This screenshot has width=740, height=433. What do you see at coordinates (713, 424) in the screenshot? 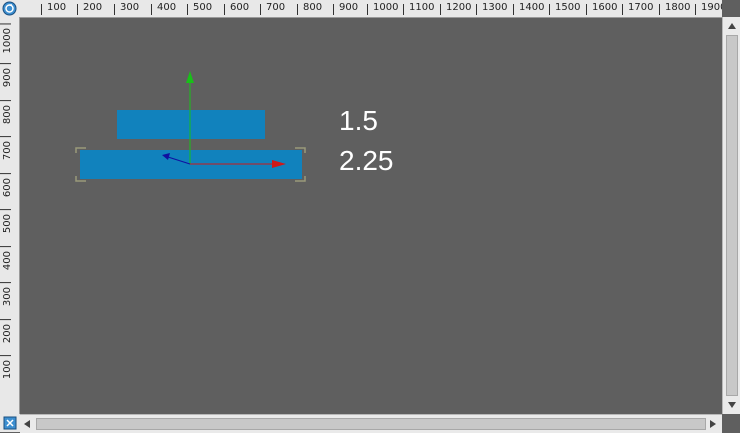
I see `scroll-right-icon` at bounding box center [713, 424].